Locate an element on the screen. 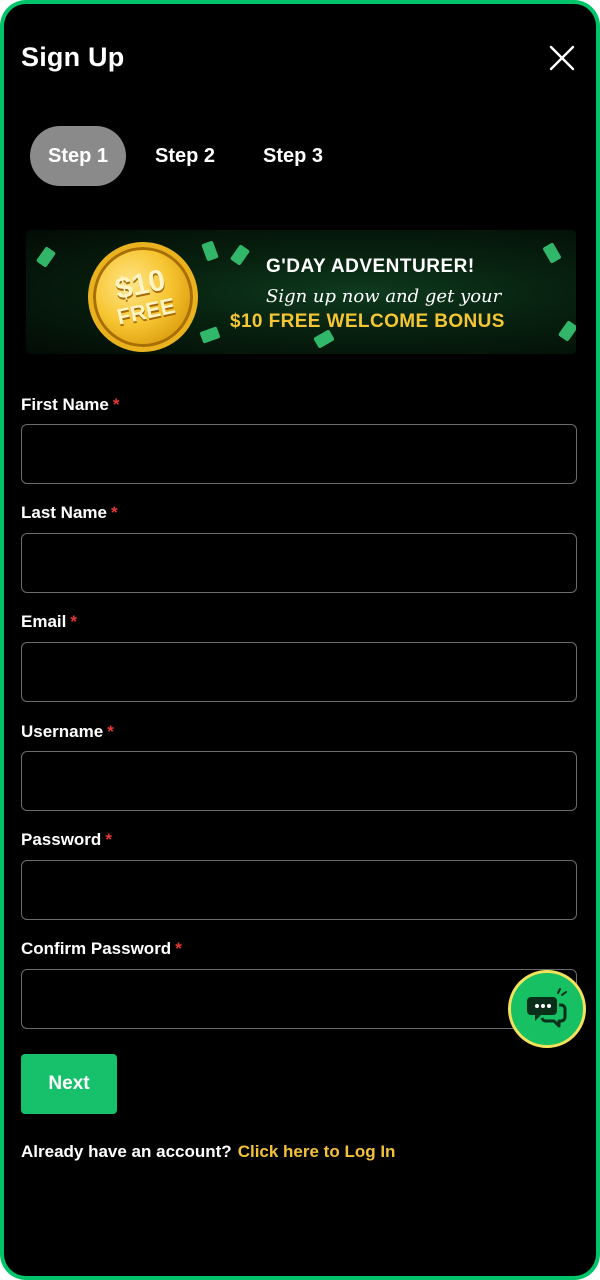 The width and height of the screenshot is (600, 1280). login-prompt-text: Already have an account? is located at coordinates (126, 1151).